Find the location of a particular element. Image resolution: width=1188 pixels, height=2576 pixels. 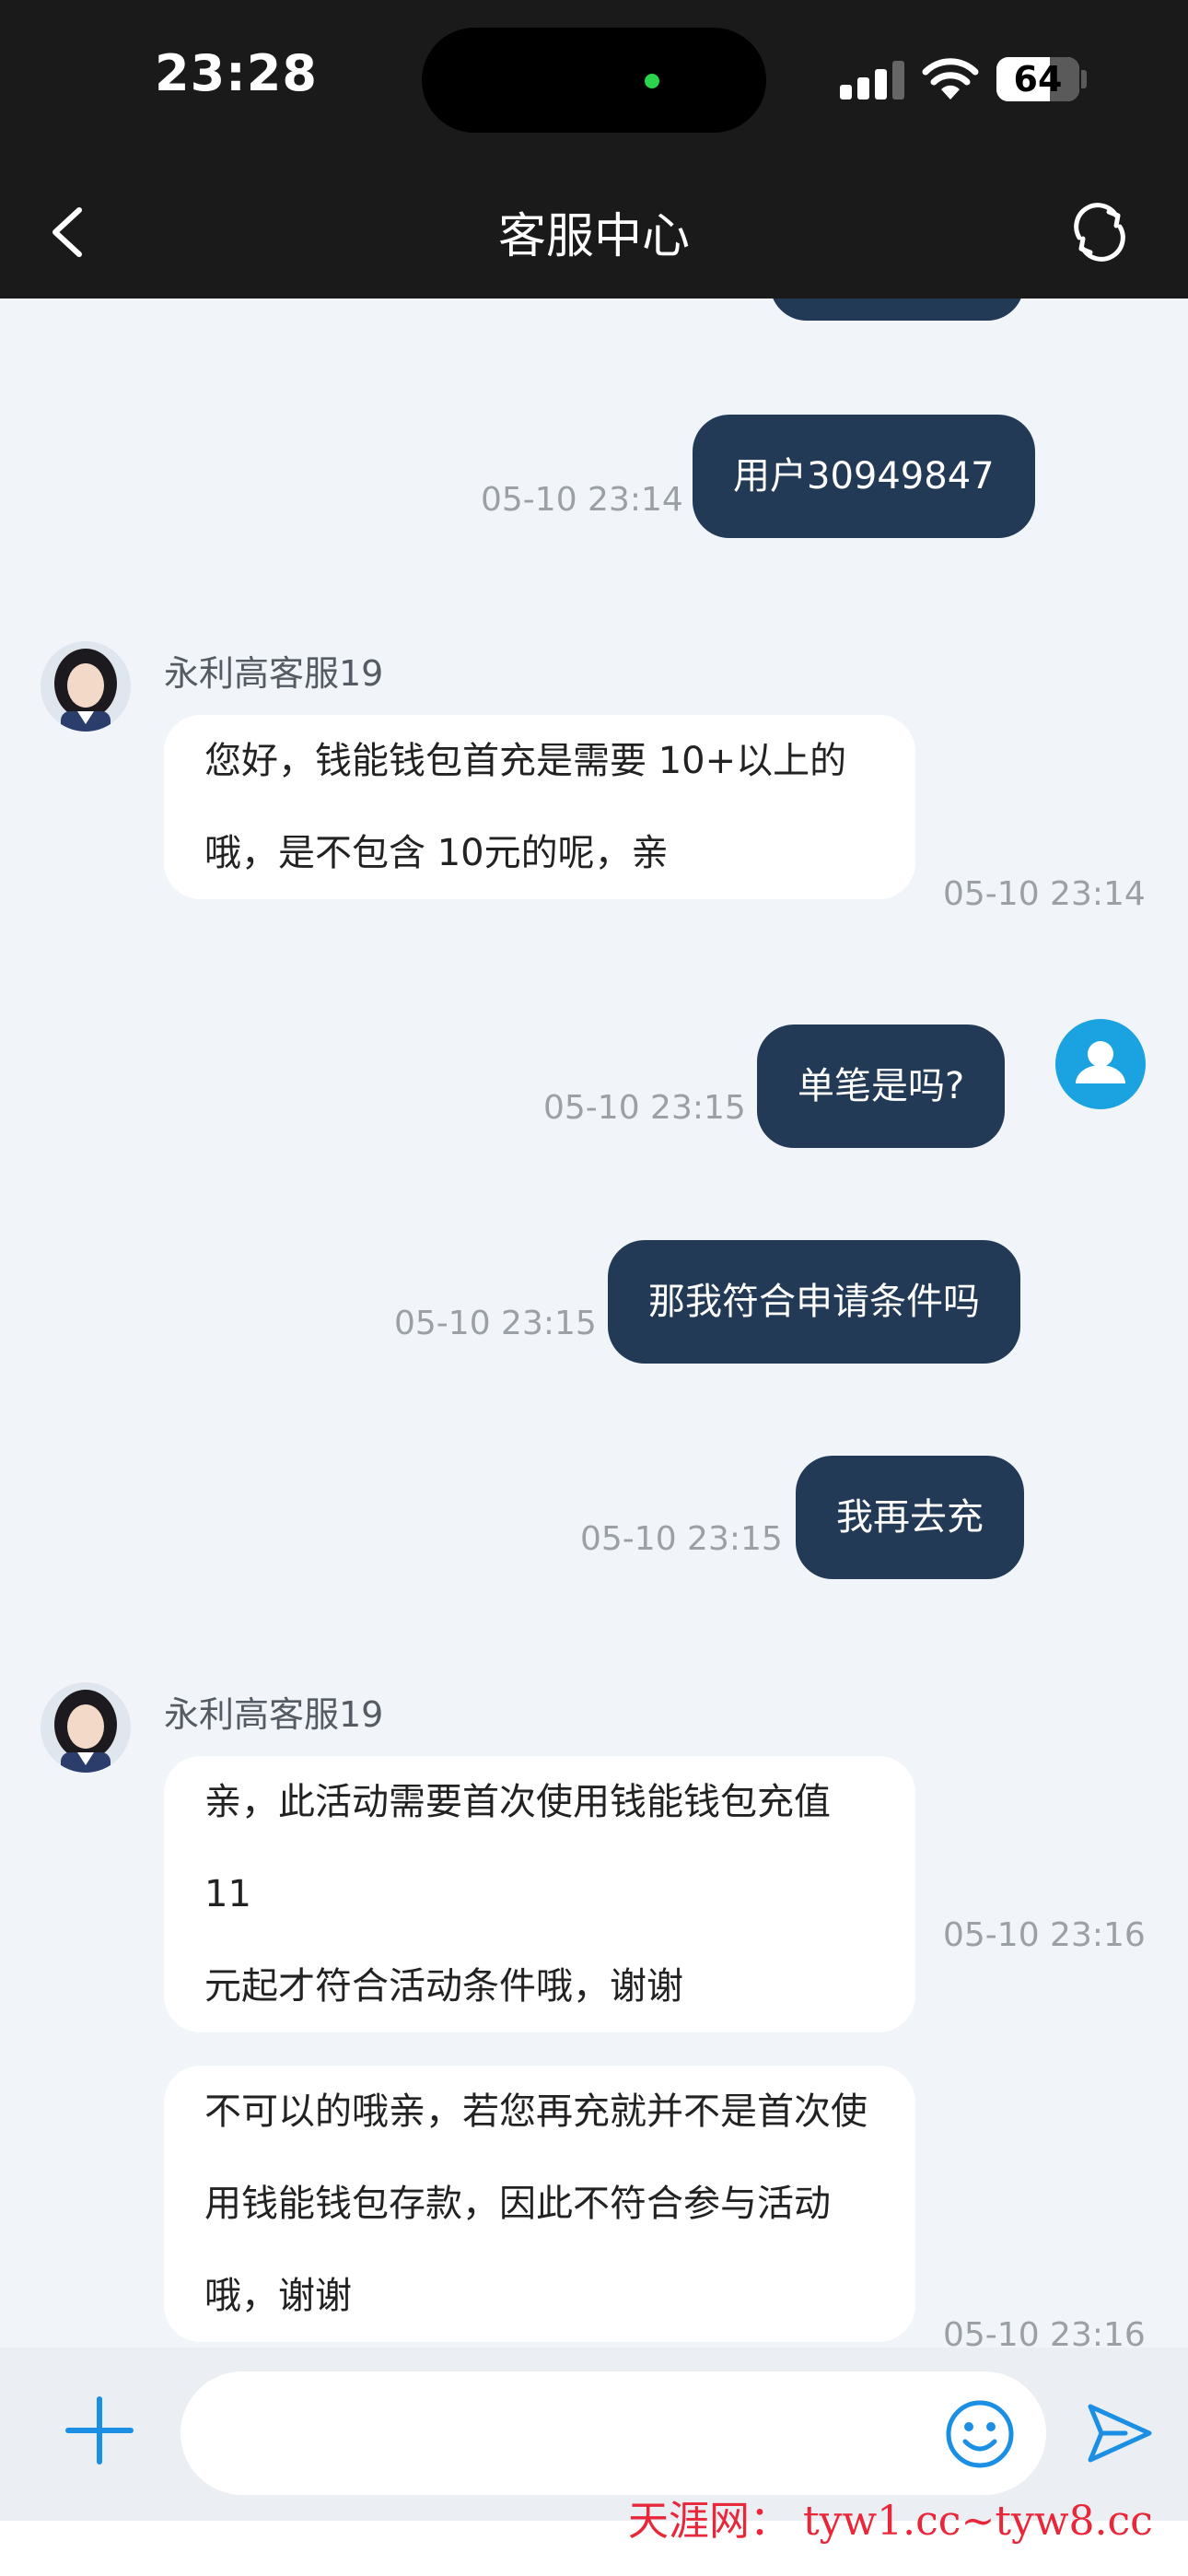

dynamic-island is located at coordinates (594, 80).